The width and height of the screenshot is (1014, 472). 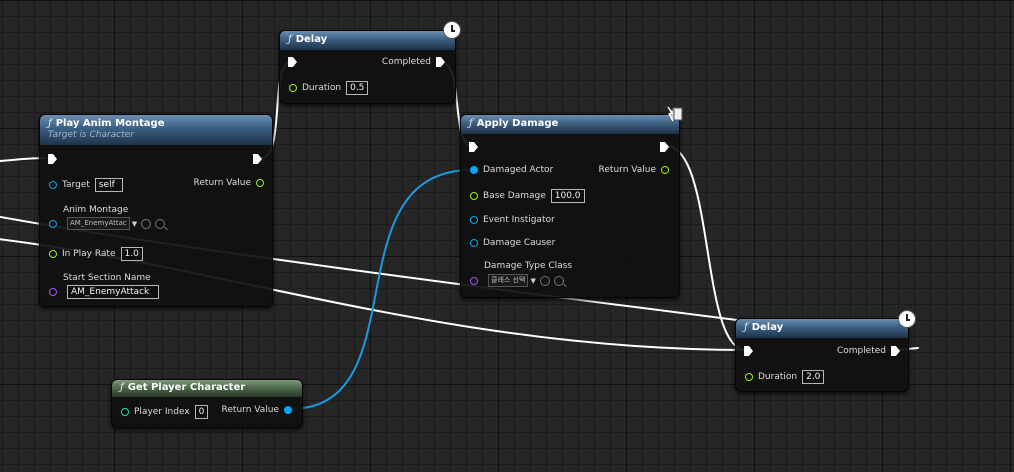 I want to click on damage-exec-in, so click(x=473, y=147).